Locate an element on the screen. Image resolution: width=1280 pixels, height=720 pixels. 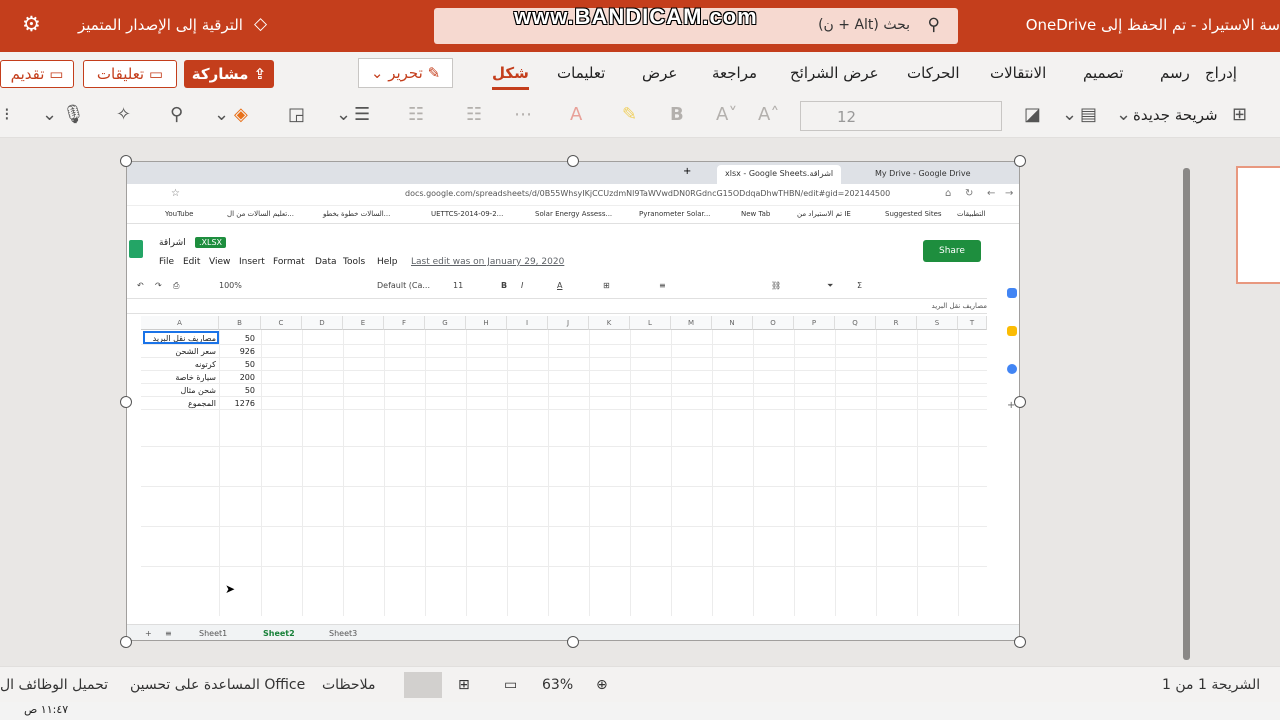
menu-insert: Insert is located at coordinates (252, 262).